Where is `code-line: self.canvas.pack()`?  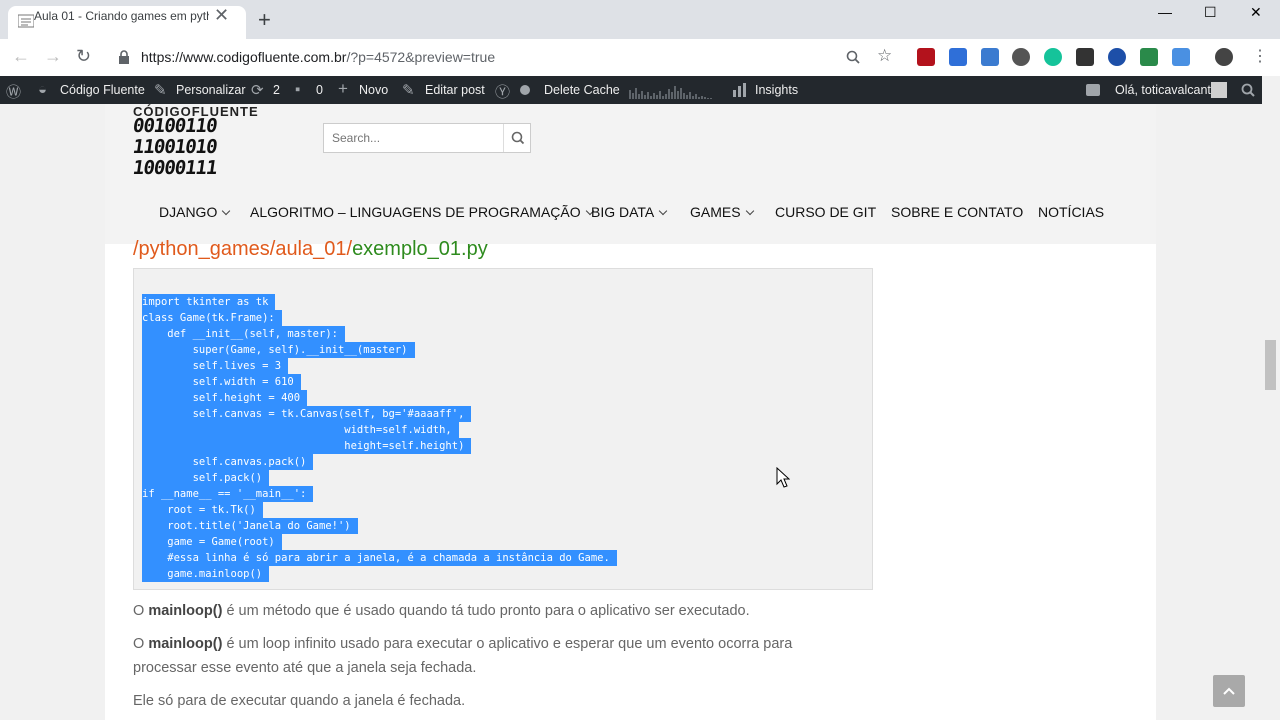
code-line: self.canvas.pack() is located at coordinates (228, 462).